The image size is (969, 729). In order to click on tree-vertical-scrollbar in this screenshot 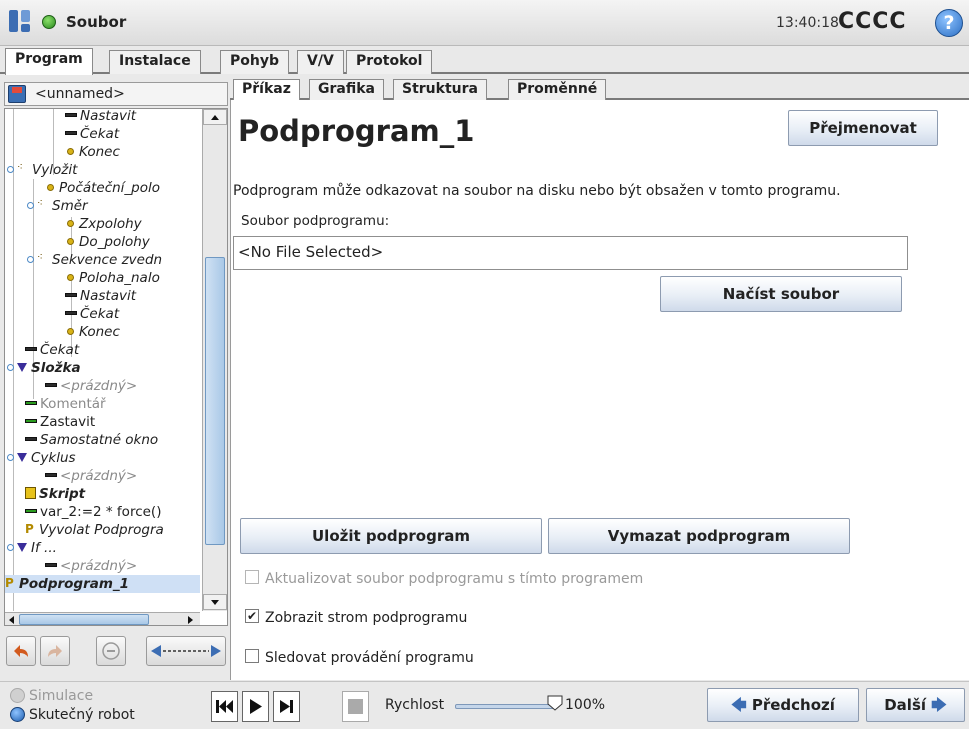, I will do `click(214, 360)`.